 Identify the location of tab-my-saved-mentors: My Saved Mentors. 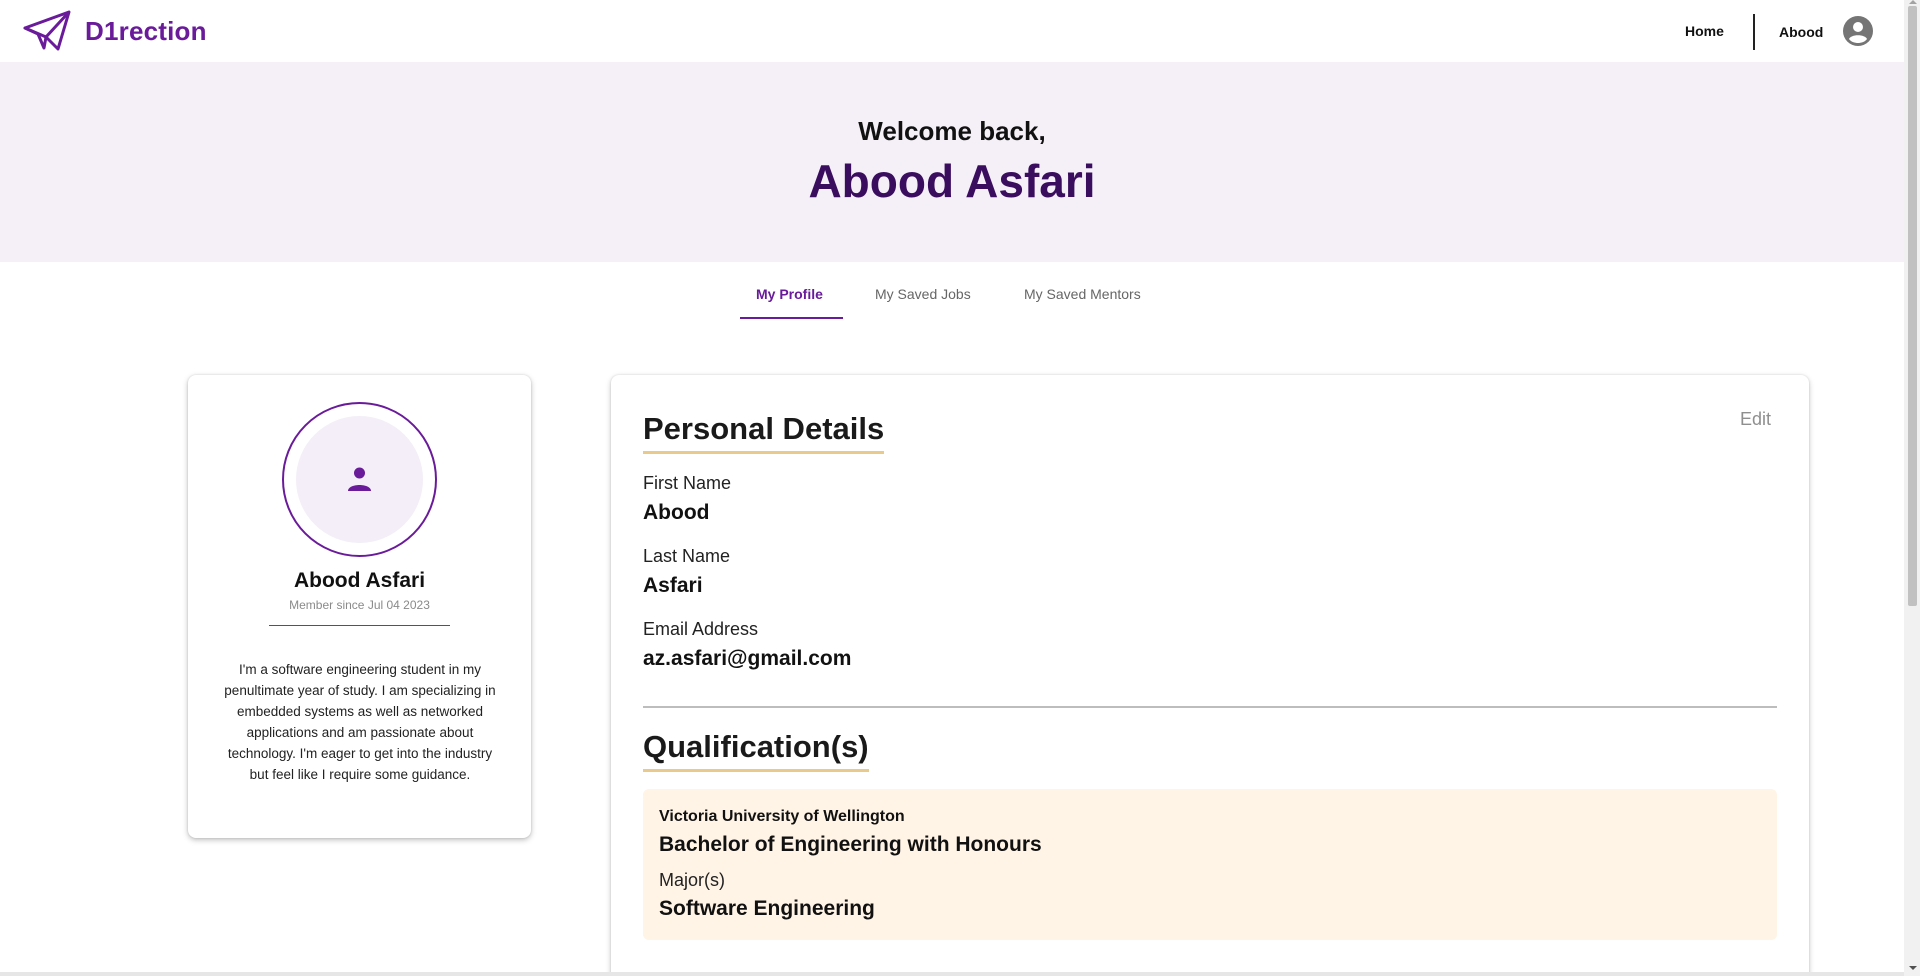
(1082, 294).